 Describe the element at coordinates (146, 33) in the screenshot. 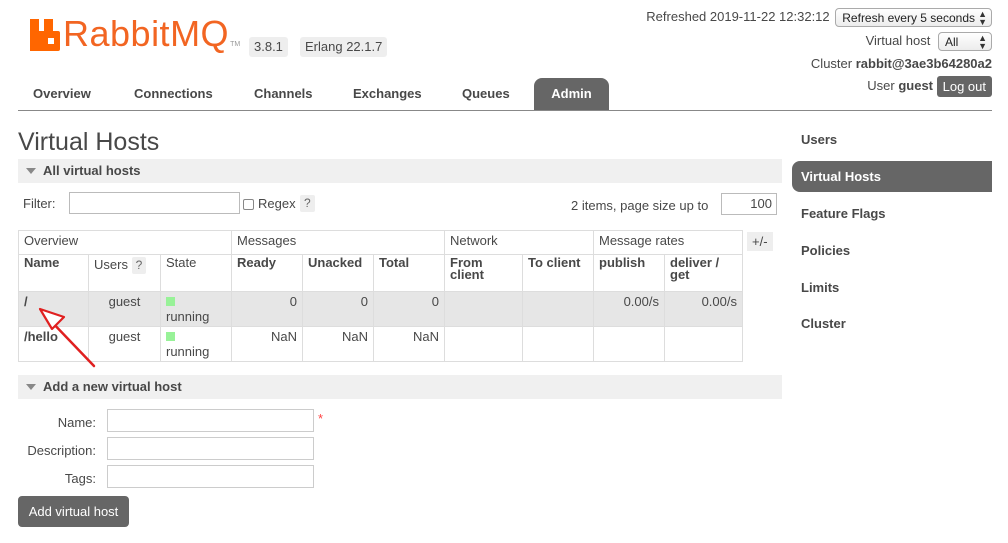

I see `logo-text: RabbitMQ` at that location.